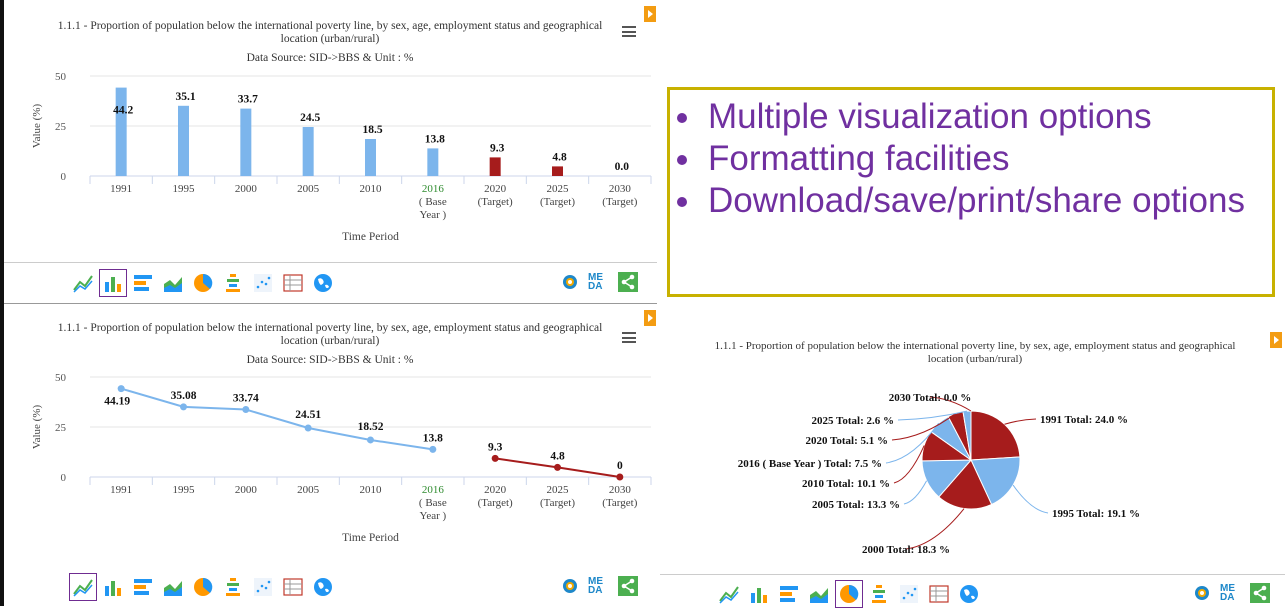 The image size is (1285, 611). What do you see at coordinates (184, 189) in the screenshot?
I see `x-tick-label: 1995` at bounding box center [184, 189].